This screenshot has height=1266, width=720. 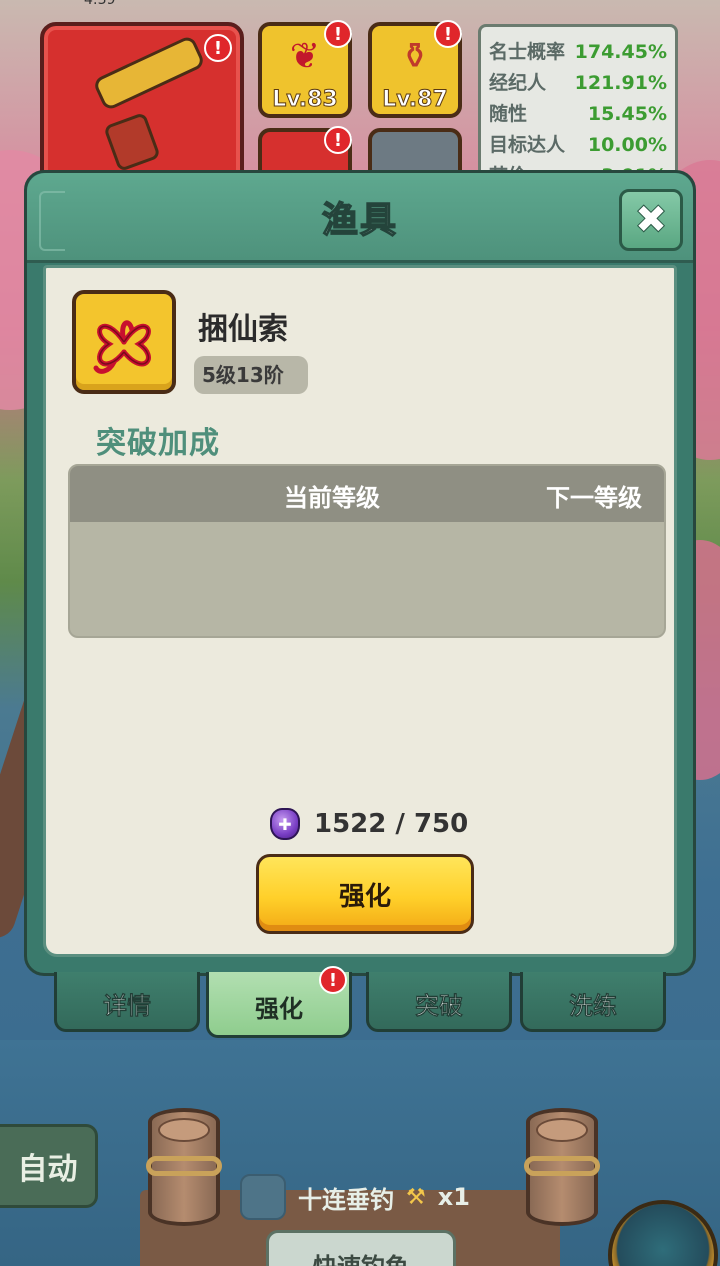 What do you see at coordinates (620, 52) in the screenshot?
I see `stat-value: 174.45%` at bounding box center [620, 52].